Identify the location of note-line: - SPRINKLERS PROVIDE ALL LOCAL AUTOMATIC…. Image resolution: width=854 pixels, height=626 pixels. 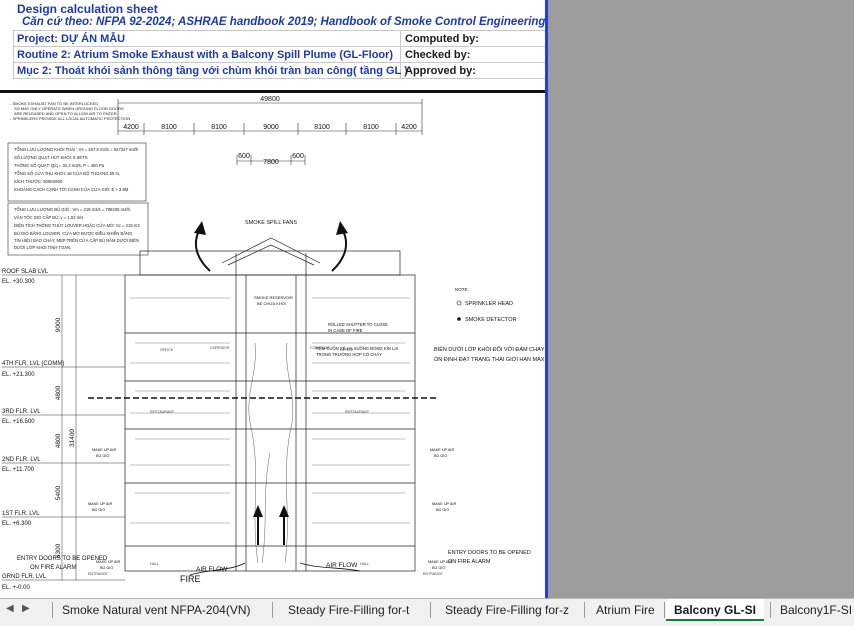
(70, 118).